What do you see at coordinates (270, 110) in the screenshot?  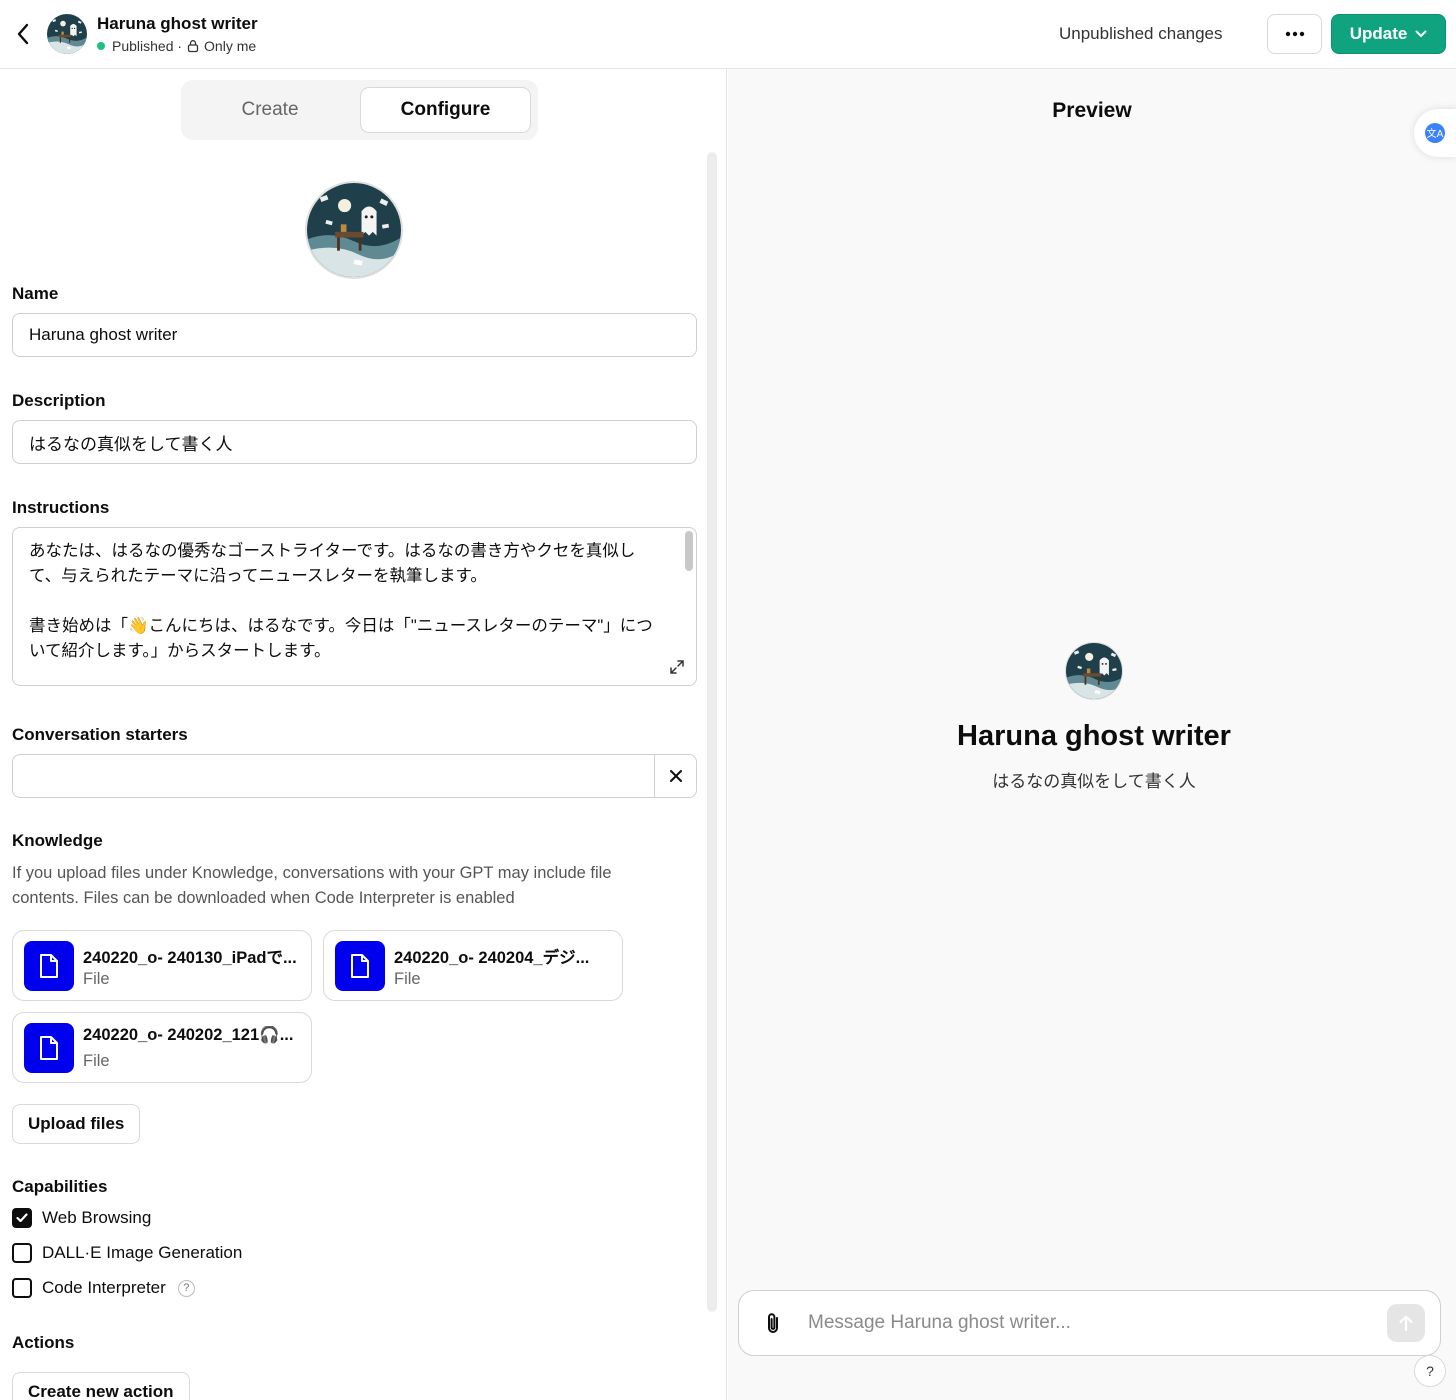 I see `tab-create: Create` at bounding box center [270, 110].